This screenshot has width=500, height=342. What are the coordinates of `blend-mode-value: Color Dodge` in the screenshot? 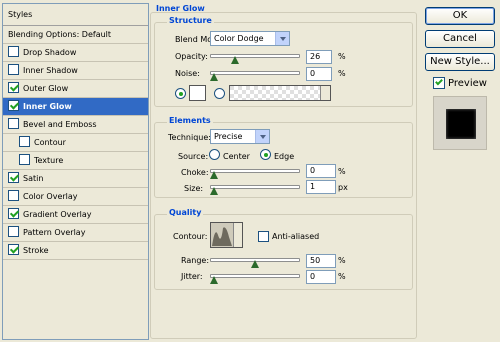 It's located at (239, 38).